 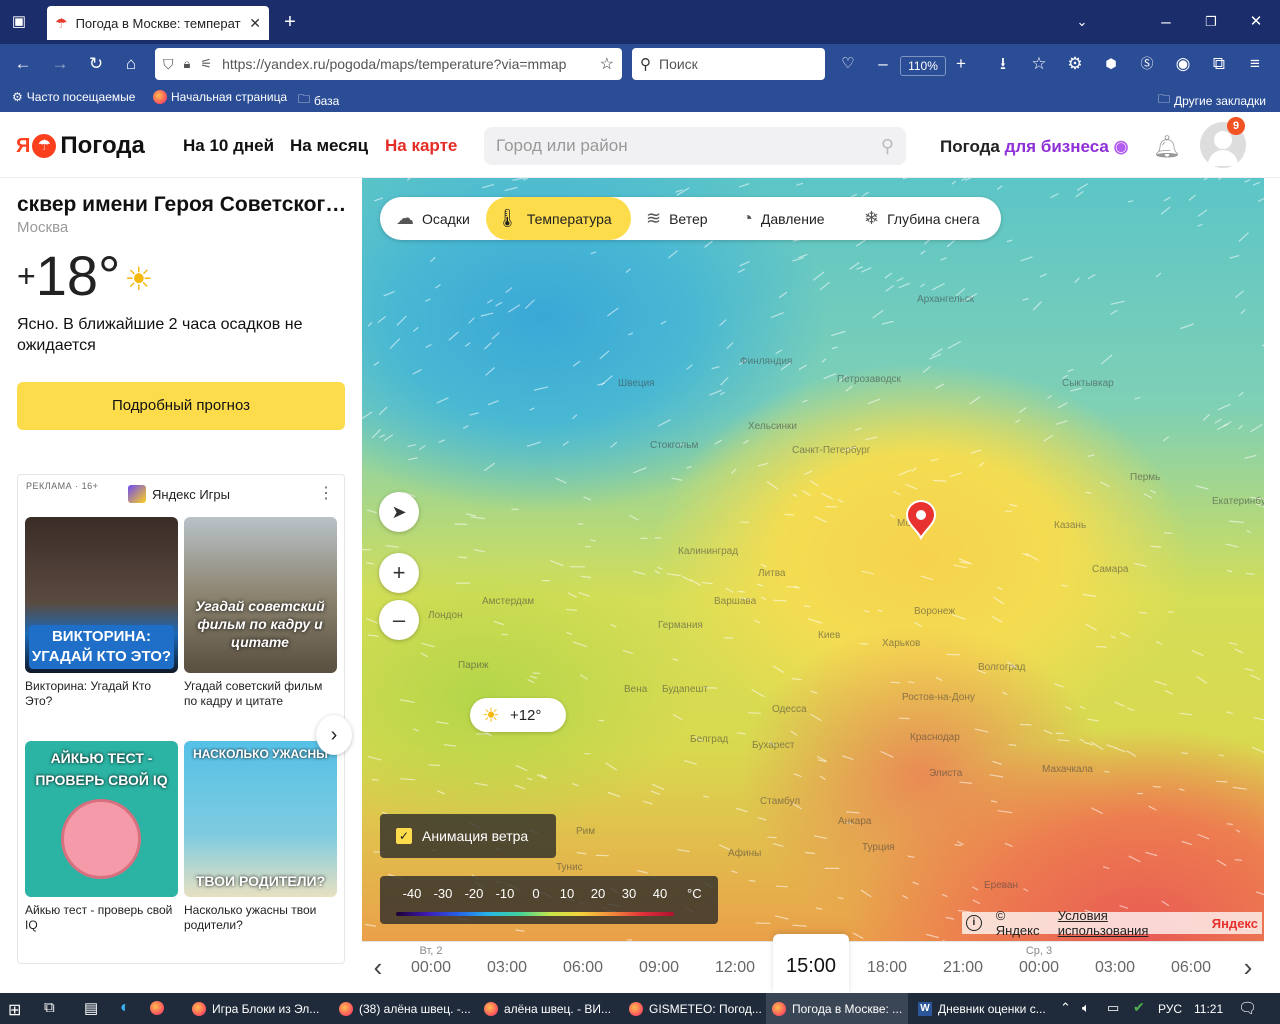 I want to click on time-slot: 12:00, so click(x=735, y=968).